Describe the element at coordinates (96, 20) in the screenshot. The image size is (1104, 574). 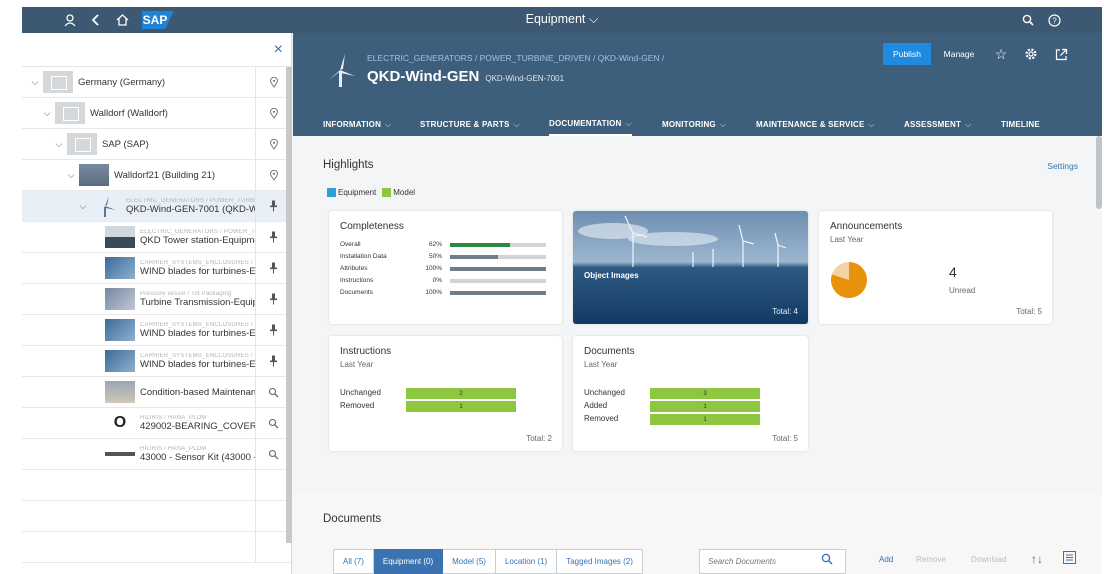
I see `back-icon` at that location.